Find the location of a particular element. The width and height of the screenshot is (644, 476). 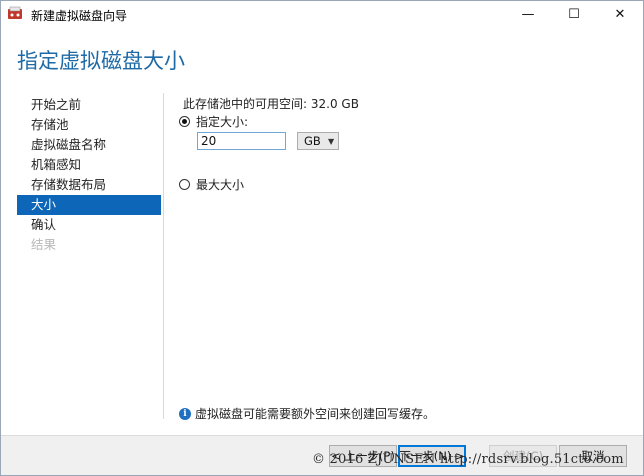

info-text: 虚拟磁盘可能需要额外空间来创建回写缓存。 is located at coordinates (315, 414).